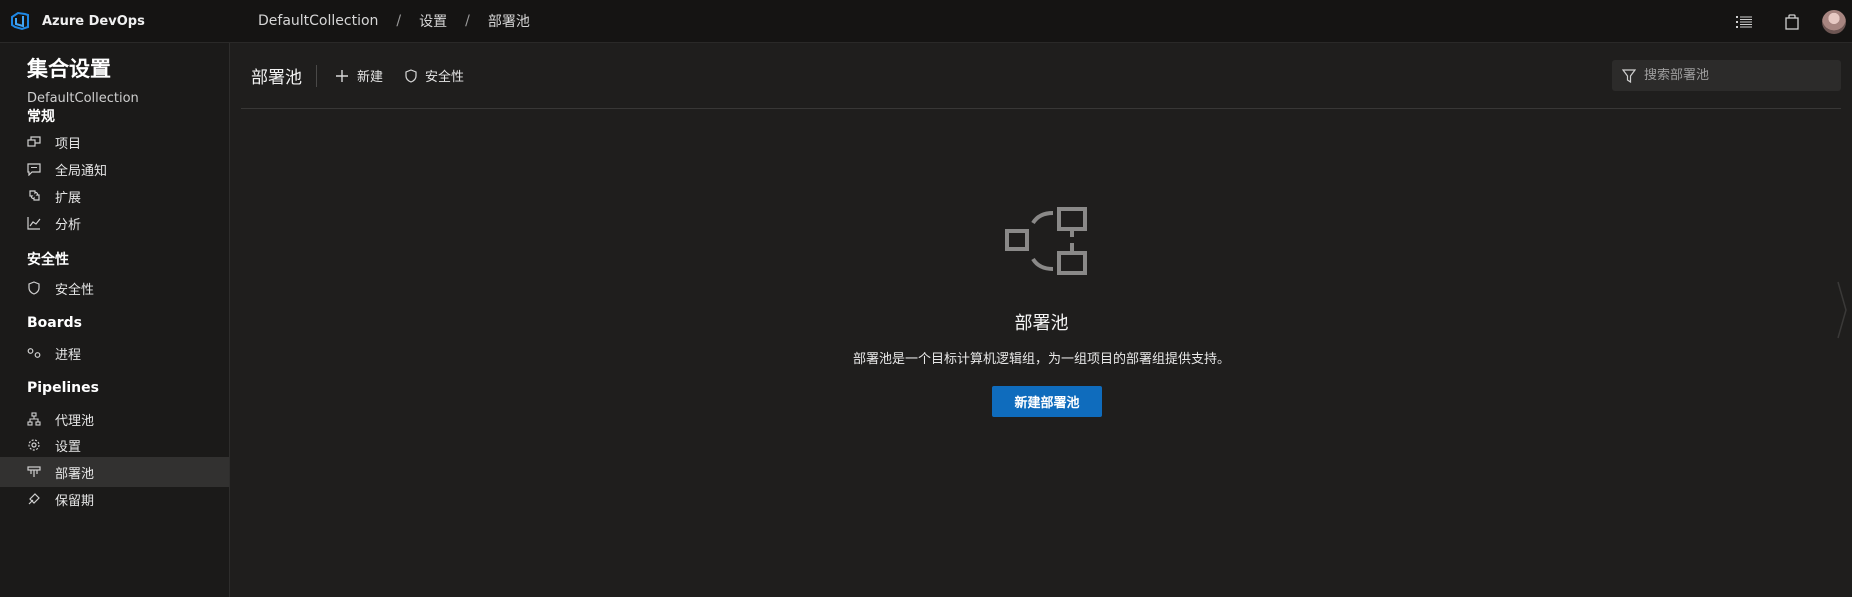 This screenshot has width=1857, height=601. Describe the element at coordinates (1842, 310) in the screenshot. I see `chevron-right-icon` at that location.